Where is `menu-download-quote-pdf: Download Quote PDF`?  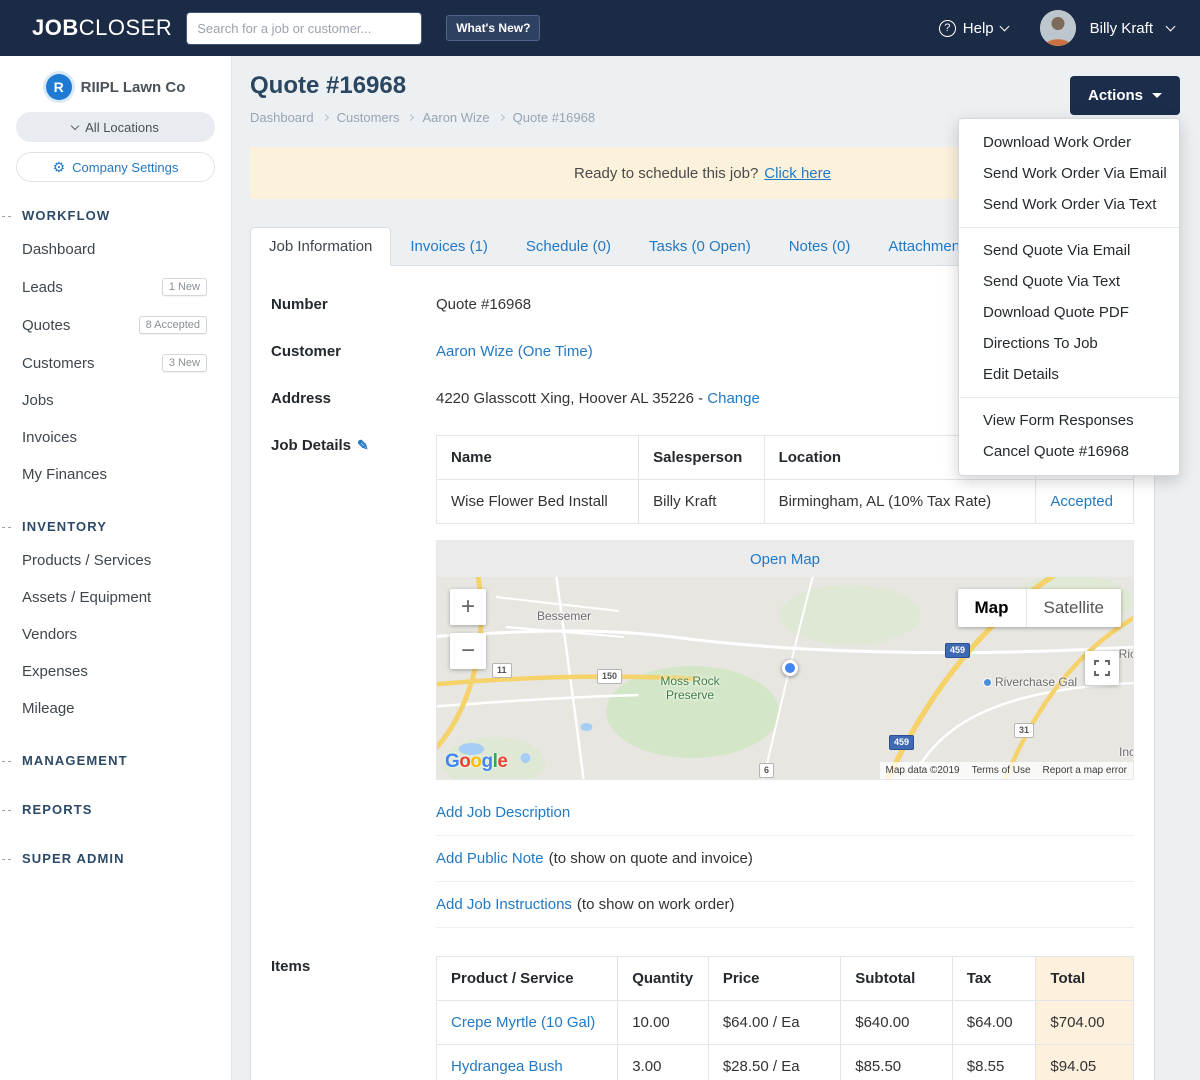
menu-download-quote-pdf: Download Quote PDF is located at coordinates (1069, 312).